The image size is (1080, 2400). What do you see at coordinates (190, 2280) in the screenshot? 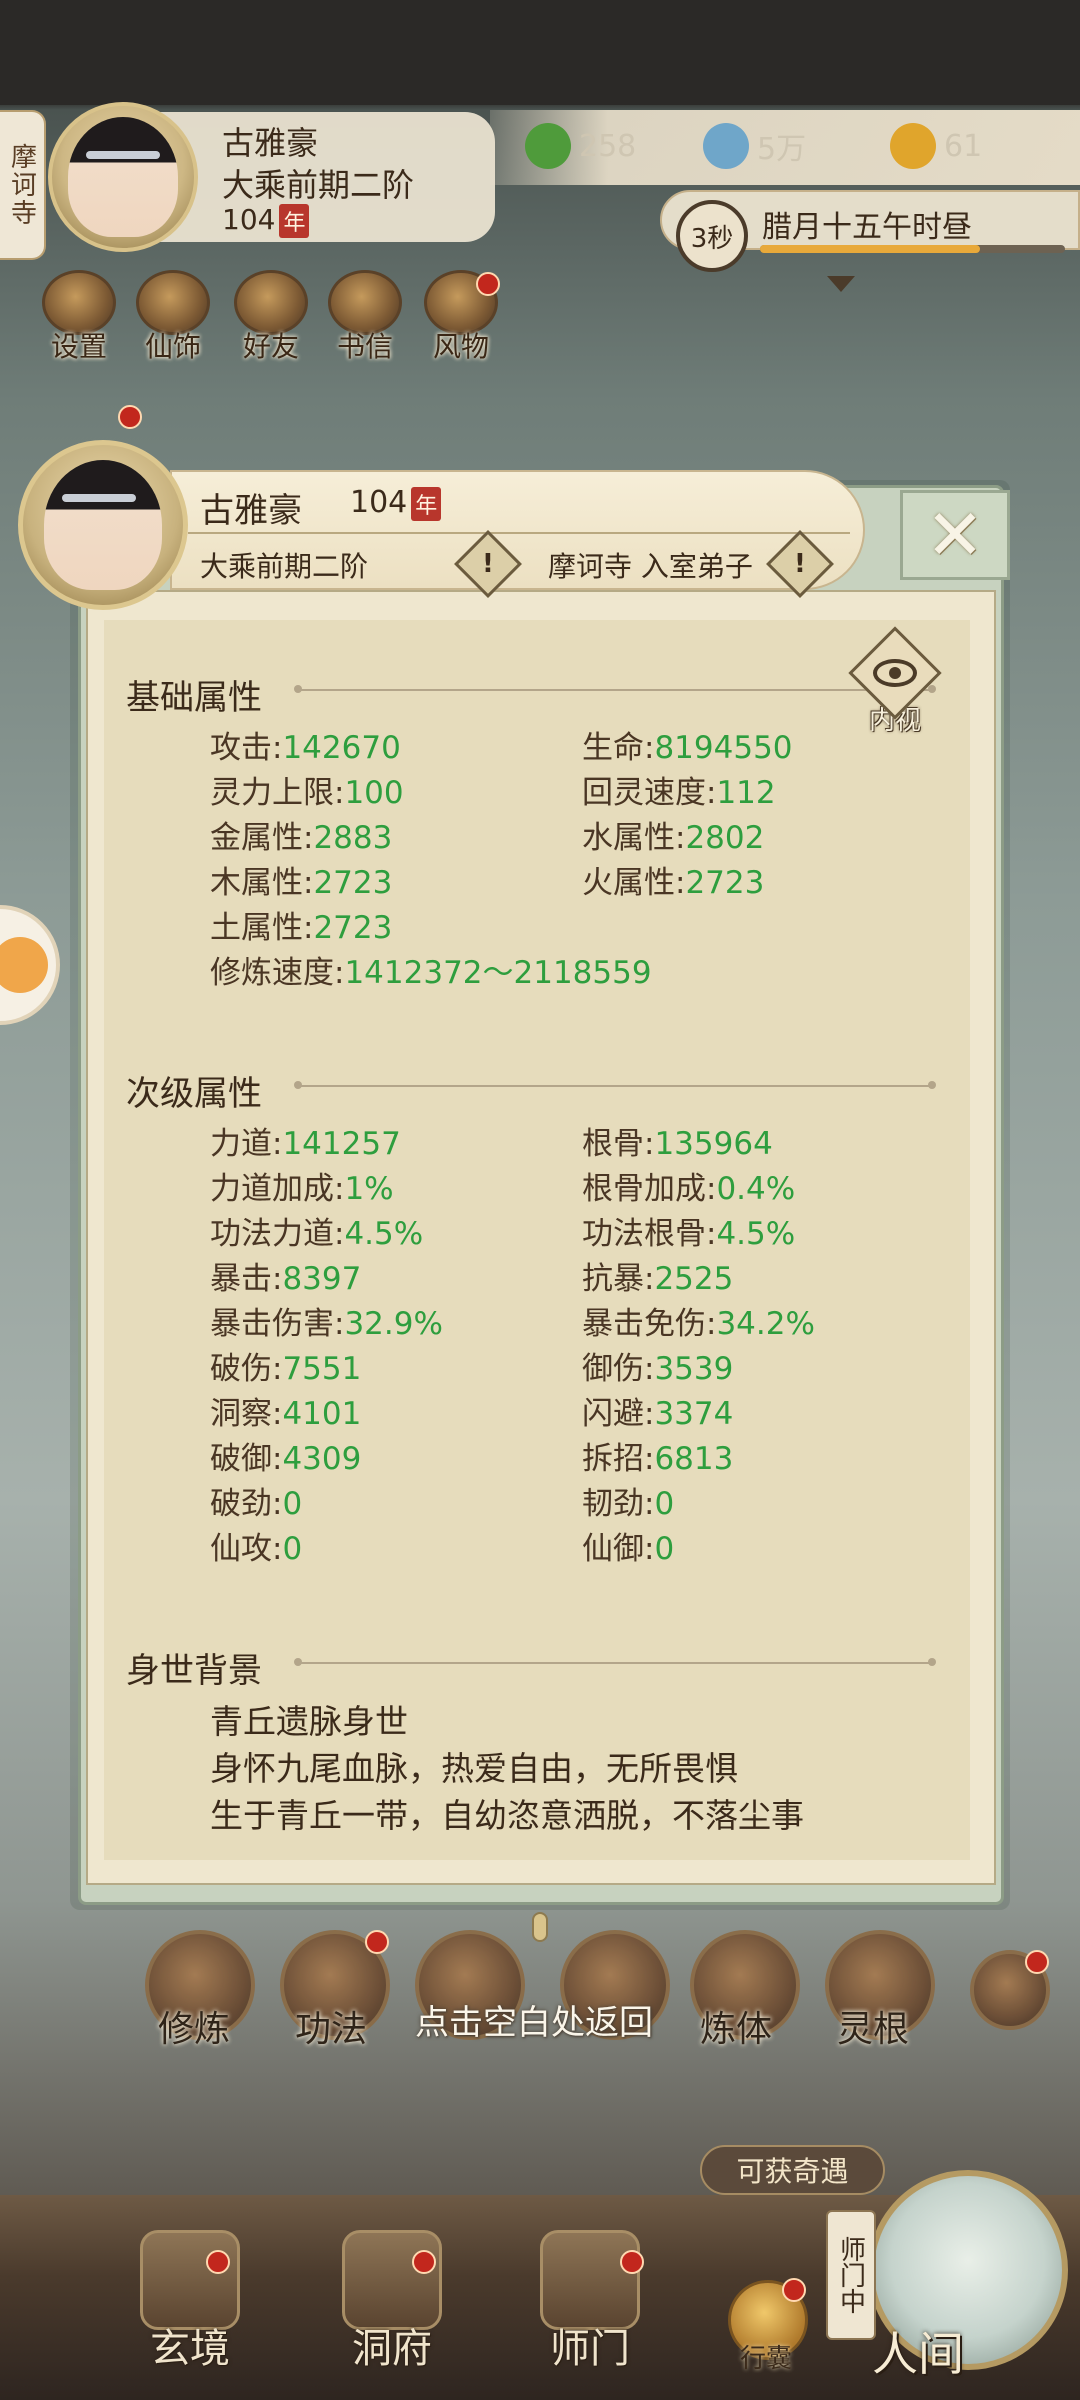
I see `scroll-icon` at bounding box center [190, 2280].